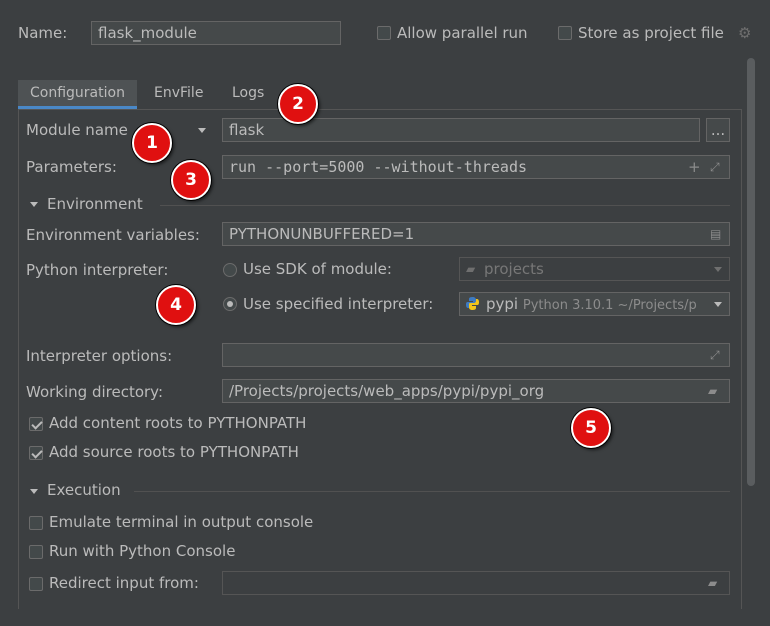 This screenshot has height=626, width=770. Describe the element at coordinates (502, 304) in the screenshot. I see `interpreter-name: pypi` at that location.